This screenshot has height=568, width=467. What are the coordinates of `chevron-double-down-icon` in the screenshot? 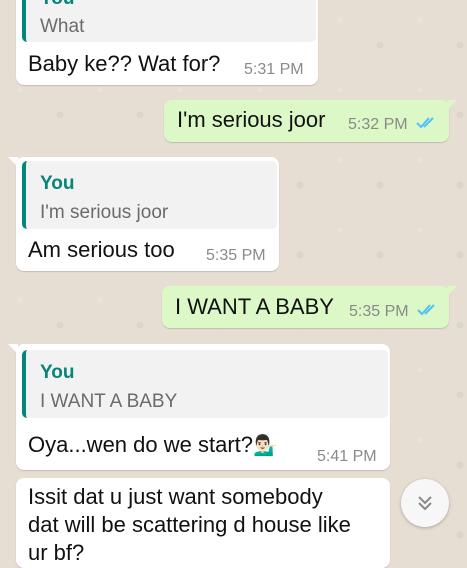 It's located at (425, 503).